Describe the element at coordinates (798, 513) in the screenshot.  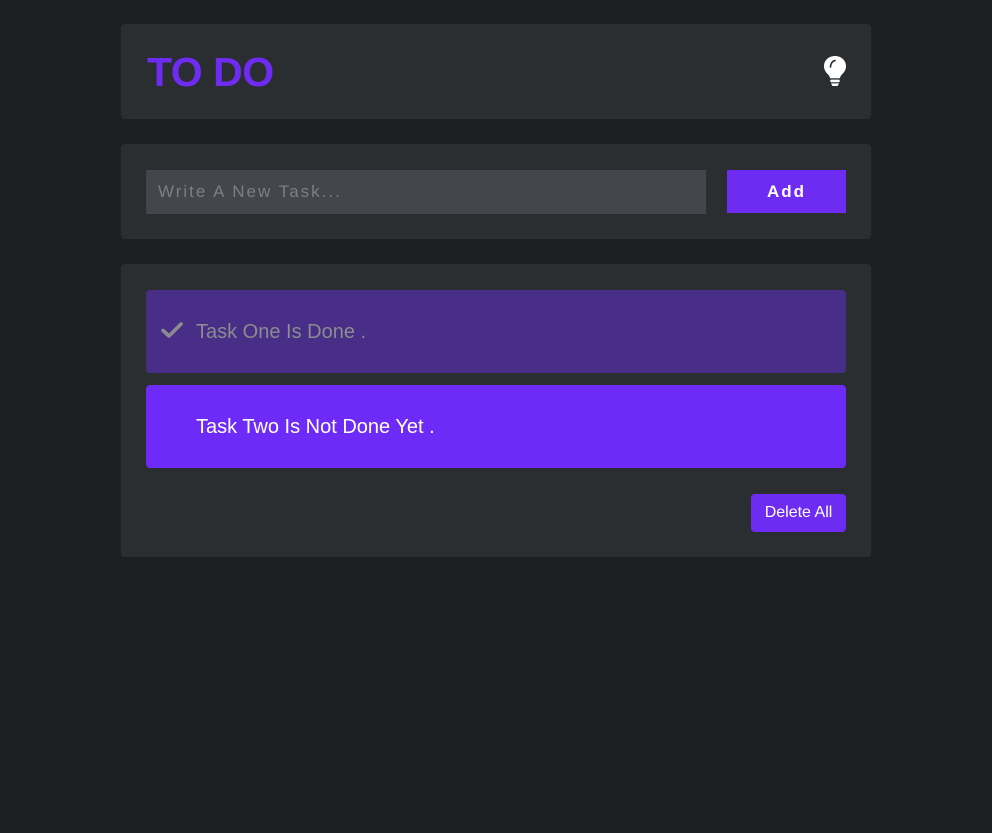
I see `delete-all-button: Delete All` at that location.